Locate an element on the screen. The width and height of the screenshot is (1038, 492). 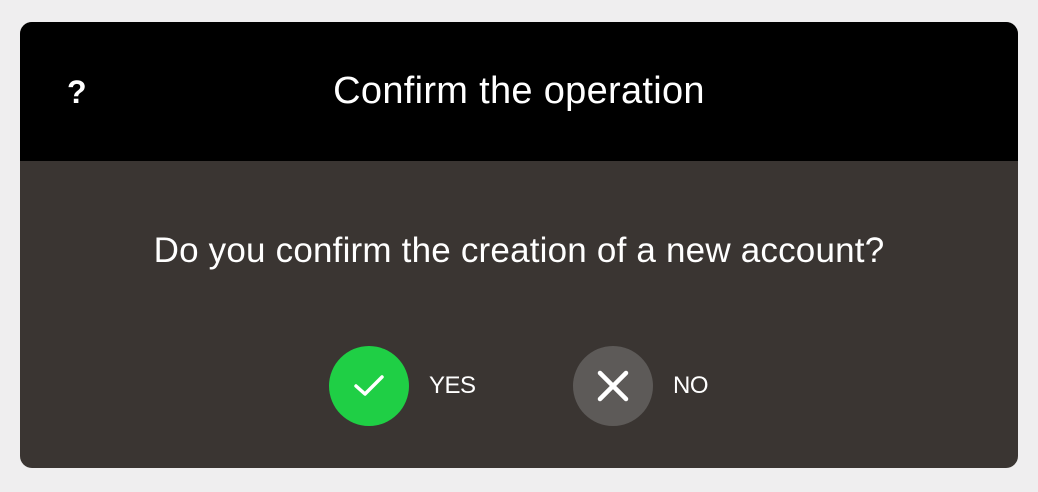
help-icon: ? is located at coordinates (77, 91).